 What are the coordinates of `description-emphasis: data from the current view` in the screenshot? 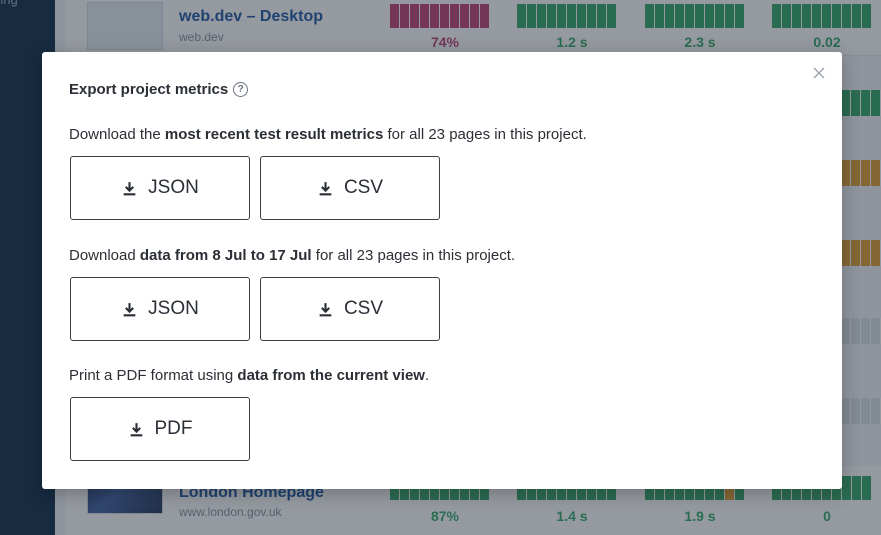 It's located at (331, 375).